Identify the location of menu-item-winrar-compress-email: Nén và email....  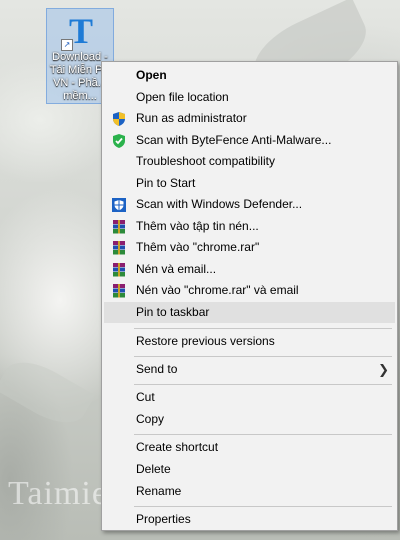
(249, 269).